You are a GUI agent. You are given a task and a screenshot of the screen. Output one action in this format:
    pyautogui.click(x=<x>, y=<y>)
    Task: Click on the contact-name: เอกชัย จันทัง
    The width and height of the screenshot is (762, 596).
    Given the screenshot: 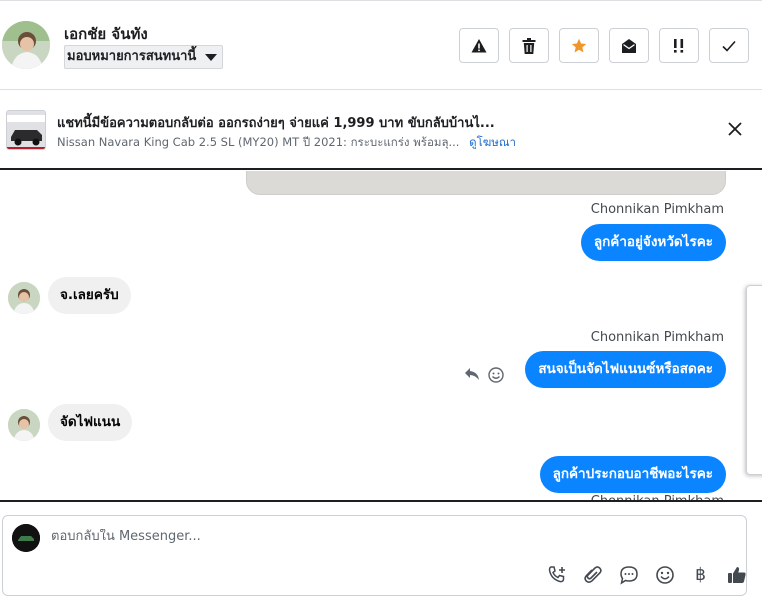 What is the action you would take?
    pyautogui.click(x=106, y=34)
    